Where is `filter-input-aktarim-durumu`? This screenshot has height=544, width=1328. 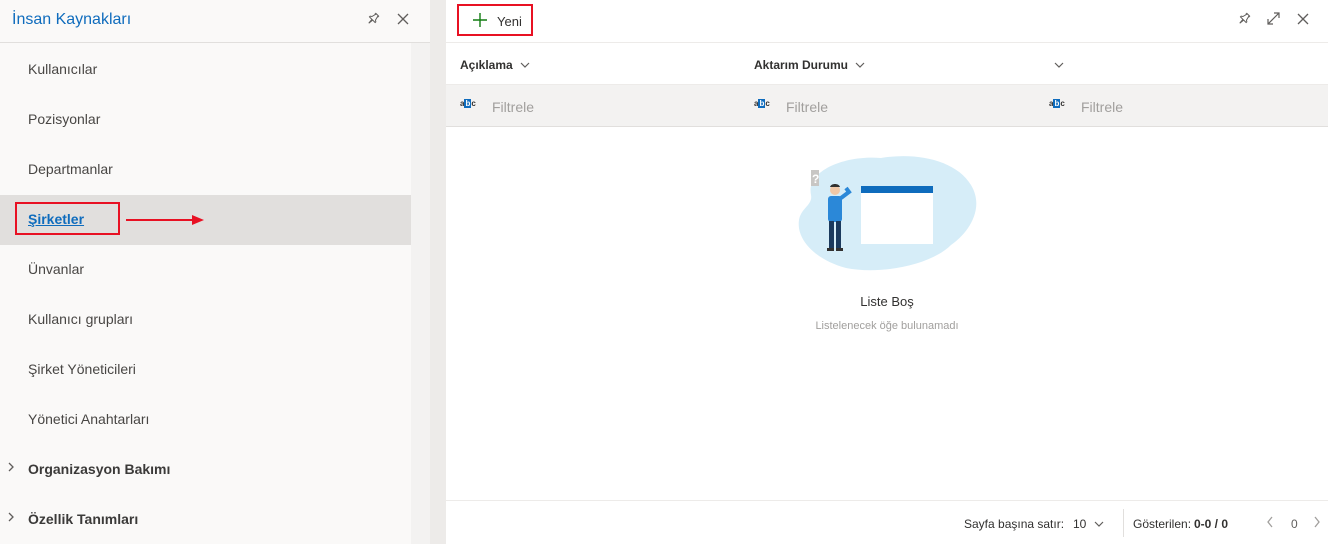 filter-input-aktarim-durumu is located at coordinates (896, 107).